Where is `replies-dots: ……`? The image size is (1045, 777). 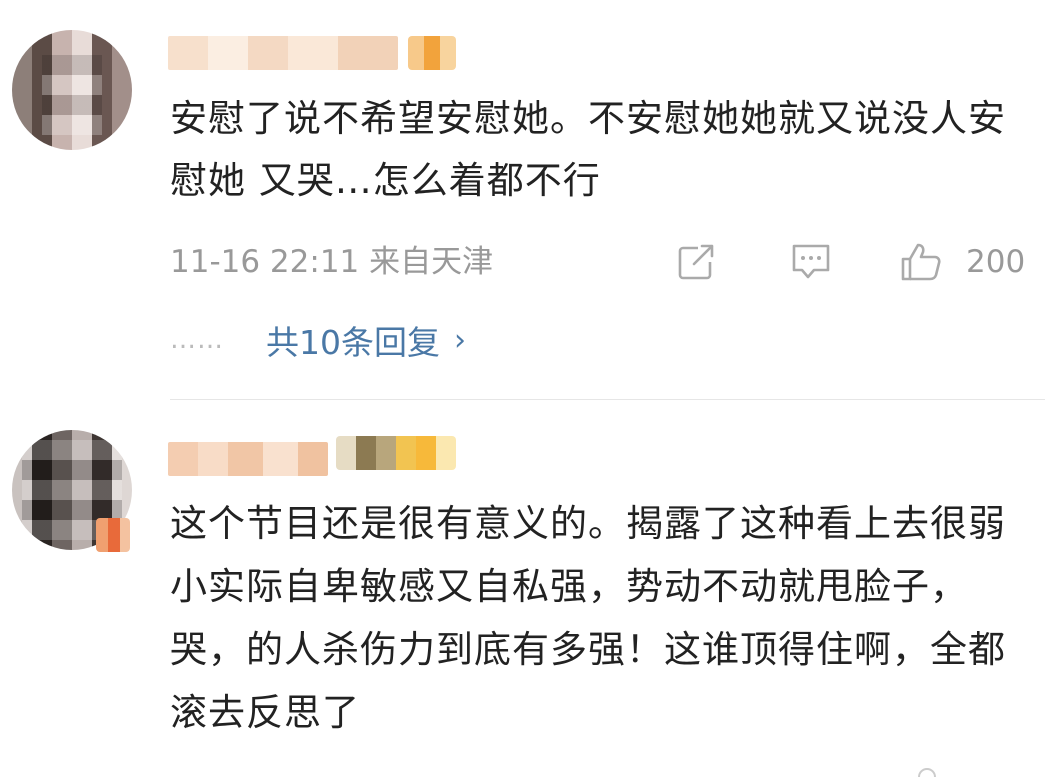 replies-dots: …… is located at coordinates (197, 340).